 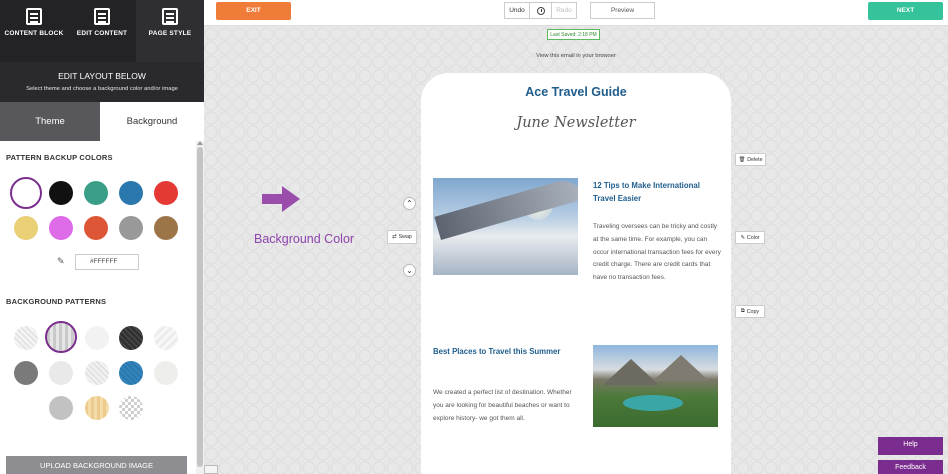 I want to click on mountain-lake-image, so click(x=655, y=386).